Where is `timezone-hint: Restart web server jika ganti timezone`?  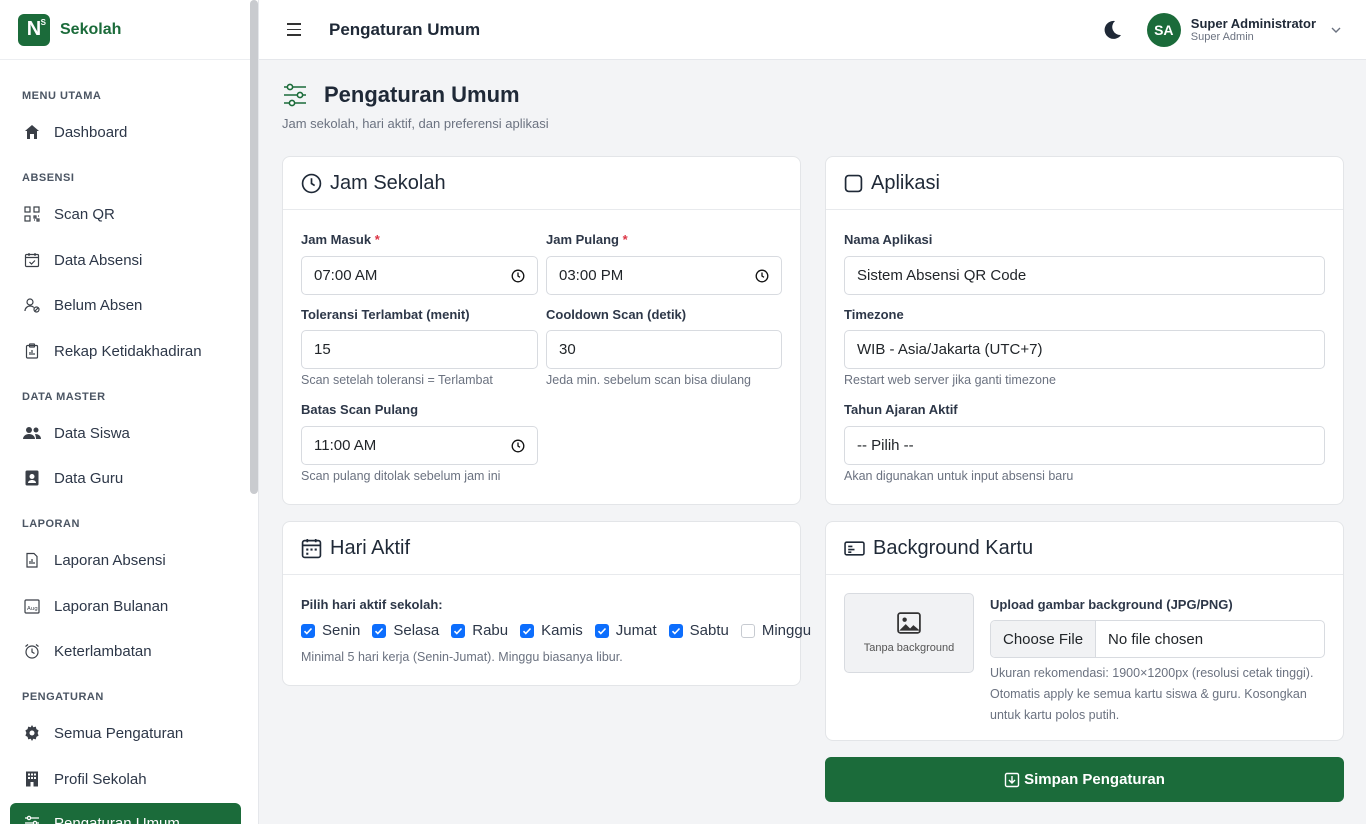
timezone-hint: Restart web server jika ganti timezone is located at coordinates (950, 380).